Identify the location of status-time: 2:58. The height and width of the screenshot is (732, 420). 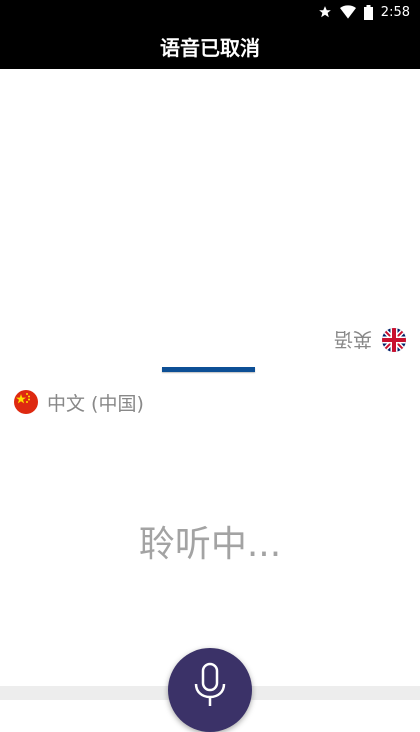
(395, 12).